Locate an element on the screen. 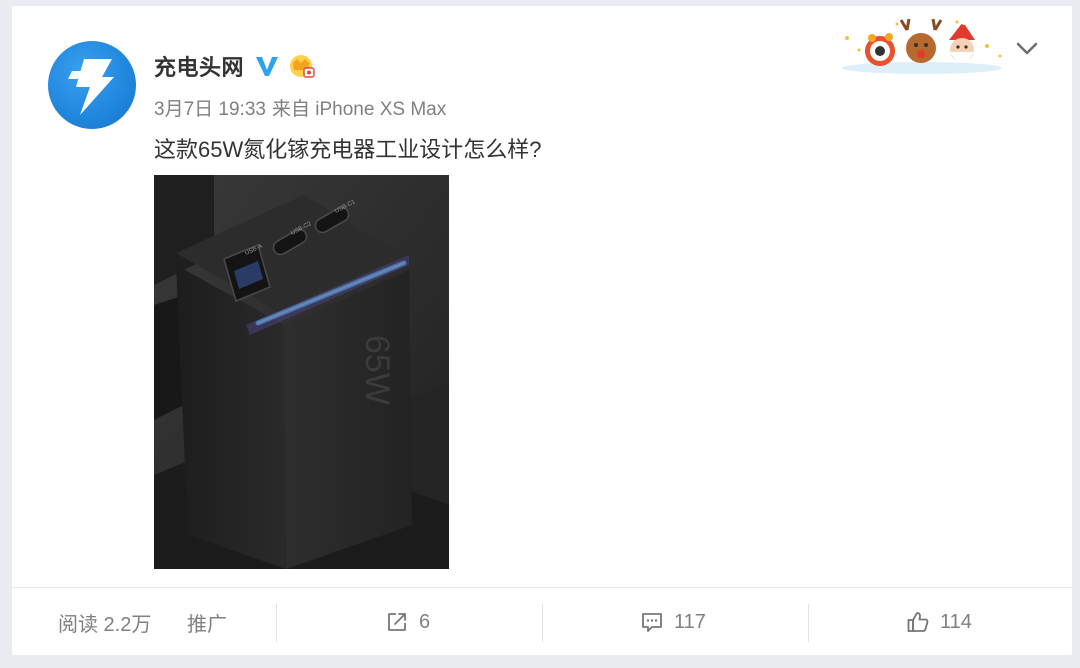  promote-button: 推广 is located at coordinates (207, 622).